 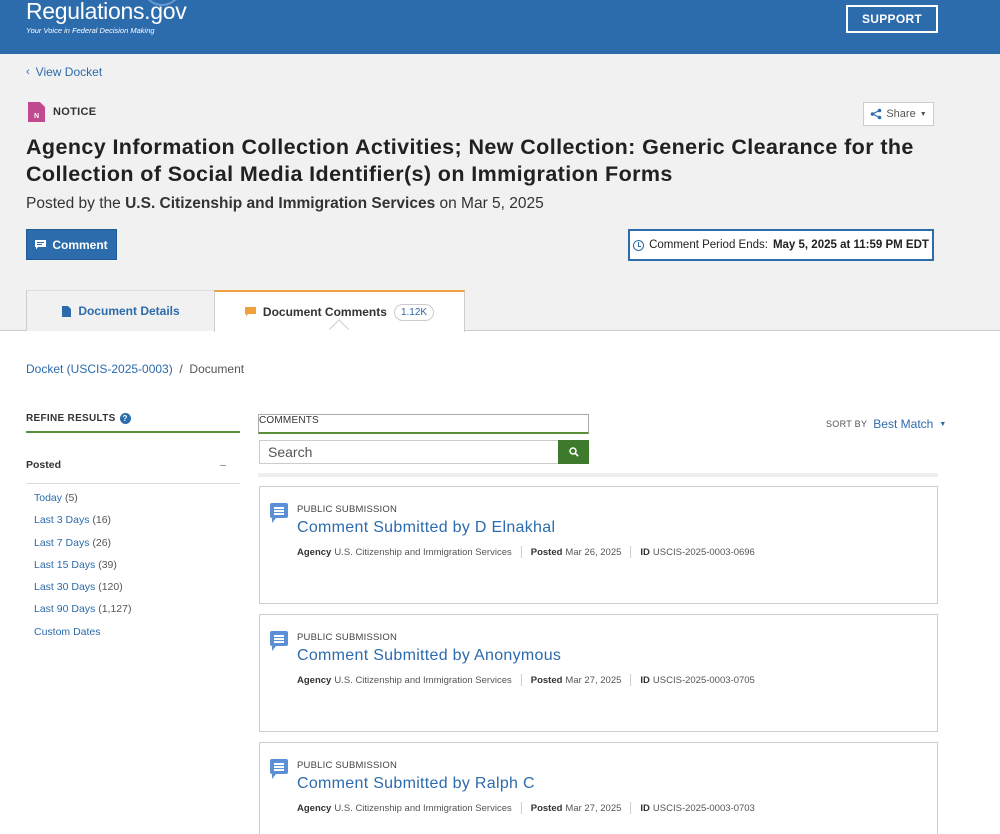 I want to click on filter-count: (120), so click(x=110, y=587).